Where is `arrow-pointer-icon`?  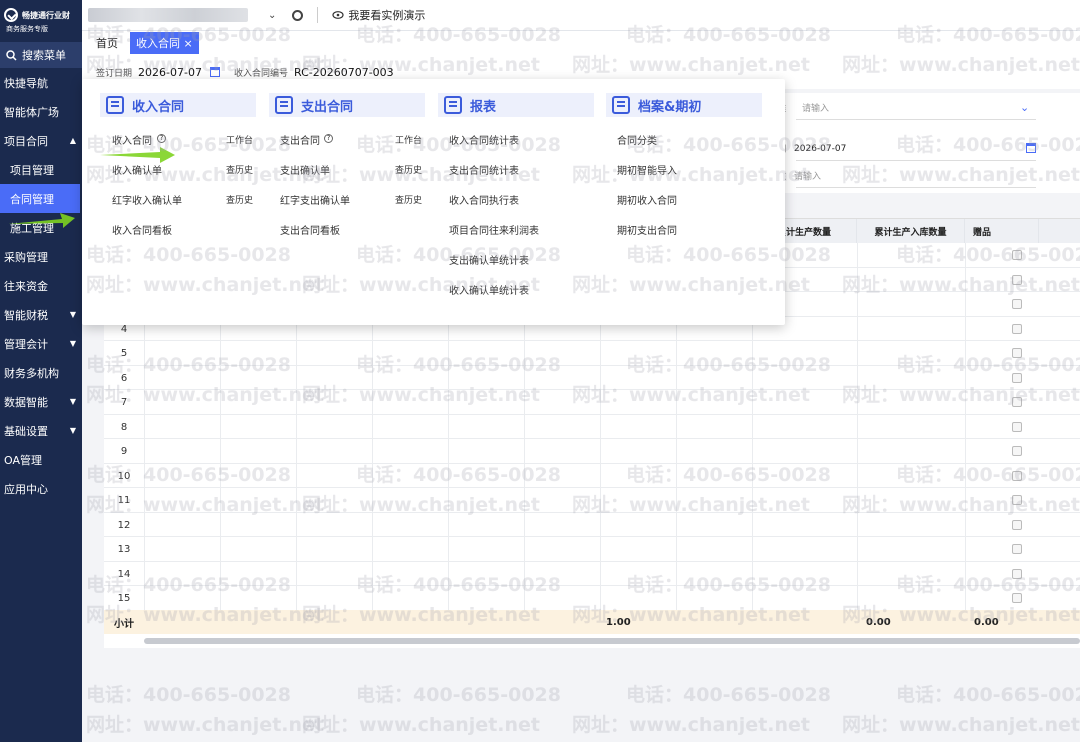
arrow-pointer-icon is located at coordinates (137, 155).